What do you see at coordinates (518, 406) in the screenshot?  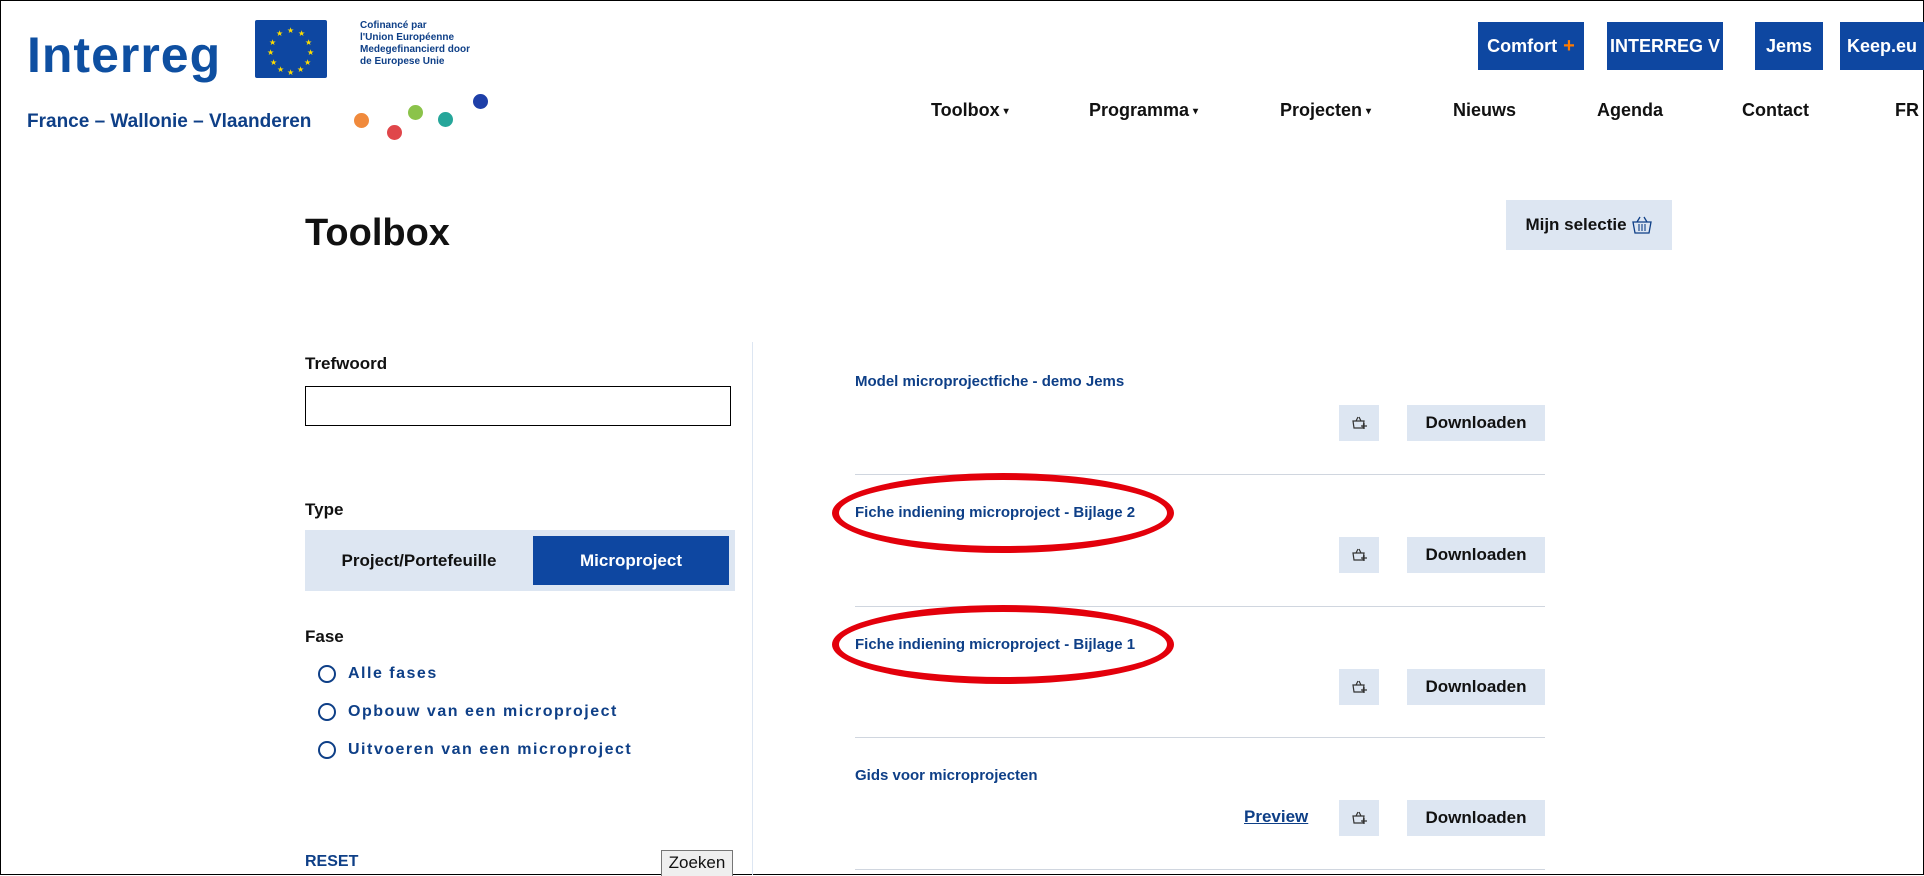 I see `keyword-input` at bounding box center [518, 406].